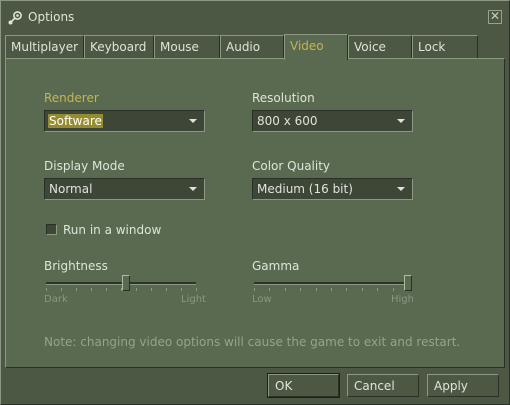 The image size is (510, 405). I want to click on gamma-min-label: Low, so click(262, 299).